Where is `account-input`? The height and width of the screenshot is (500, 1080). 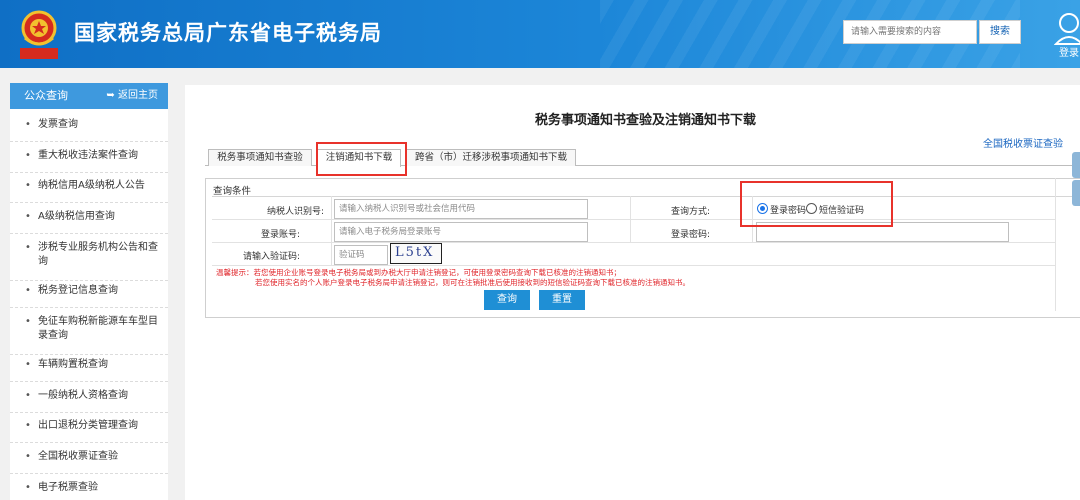 account-input is located at coordinates (461, 232).